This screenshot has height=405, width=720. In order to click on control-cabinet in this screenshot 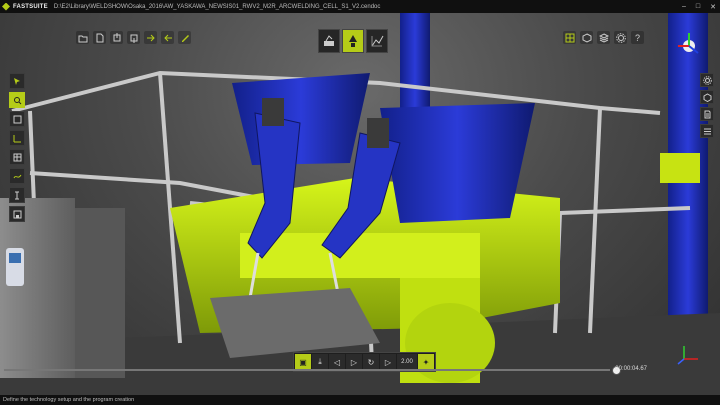, I will do `click(37, 288)`.